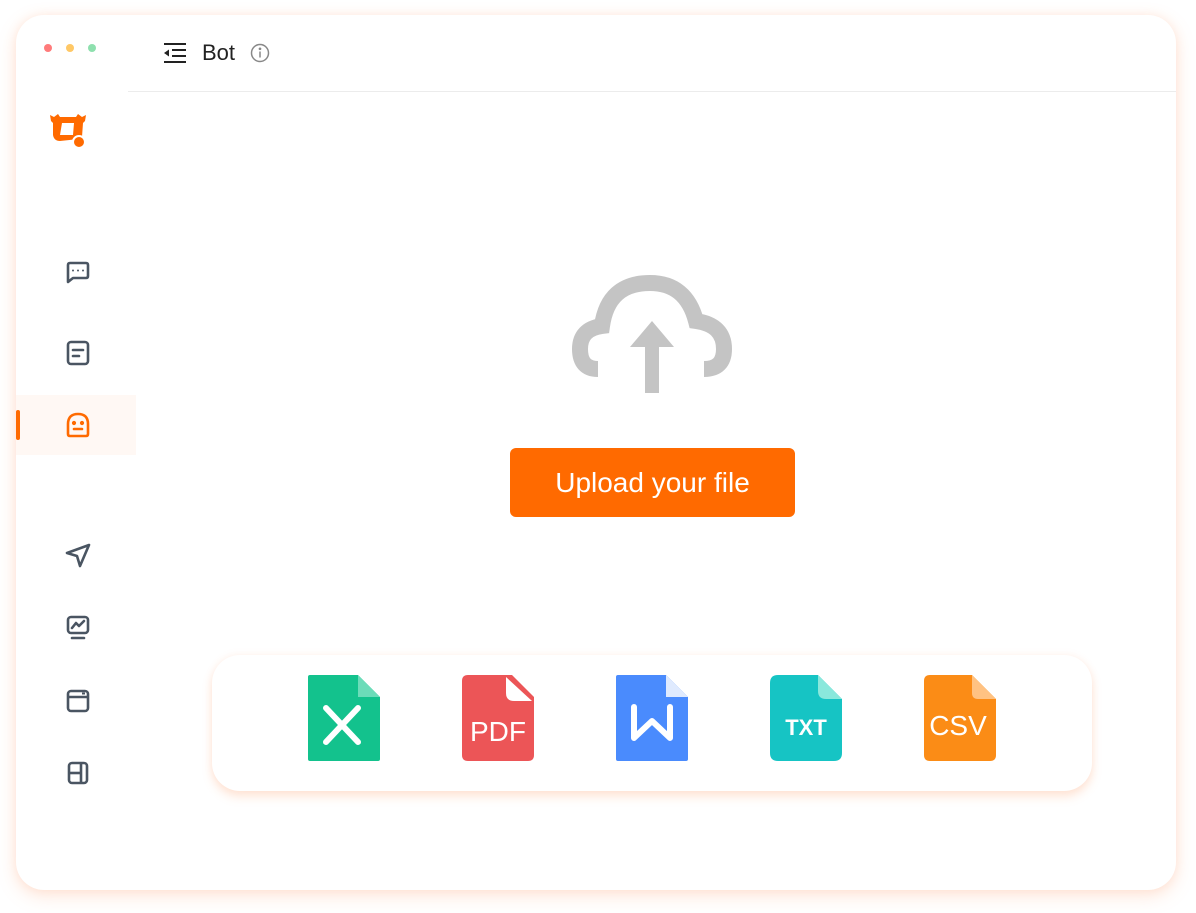 Image resolution: width=1196 pixels, height=913 pixels. What do you see at coordinates (498, 731) in the screenshot?
I see `pdf-label: PDF` at bounding box center [498, 731].